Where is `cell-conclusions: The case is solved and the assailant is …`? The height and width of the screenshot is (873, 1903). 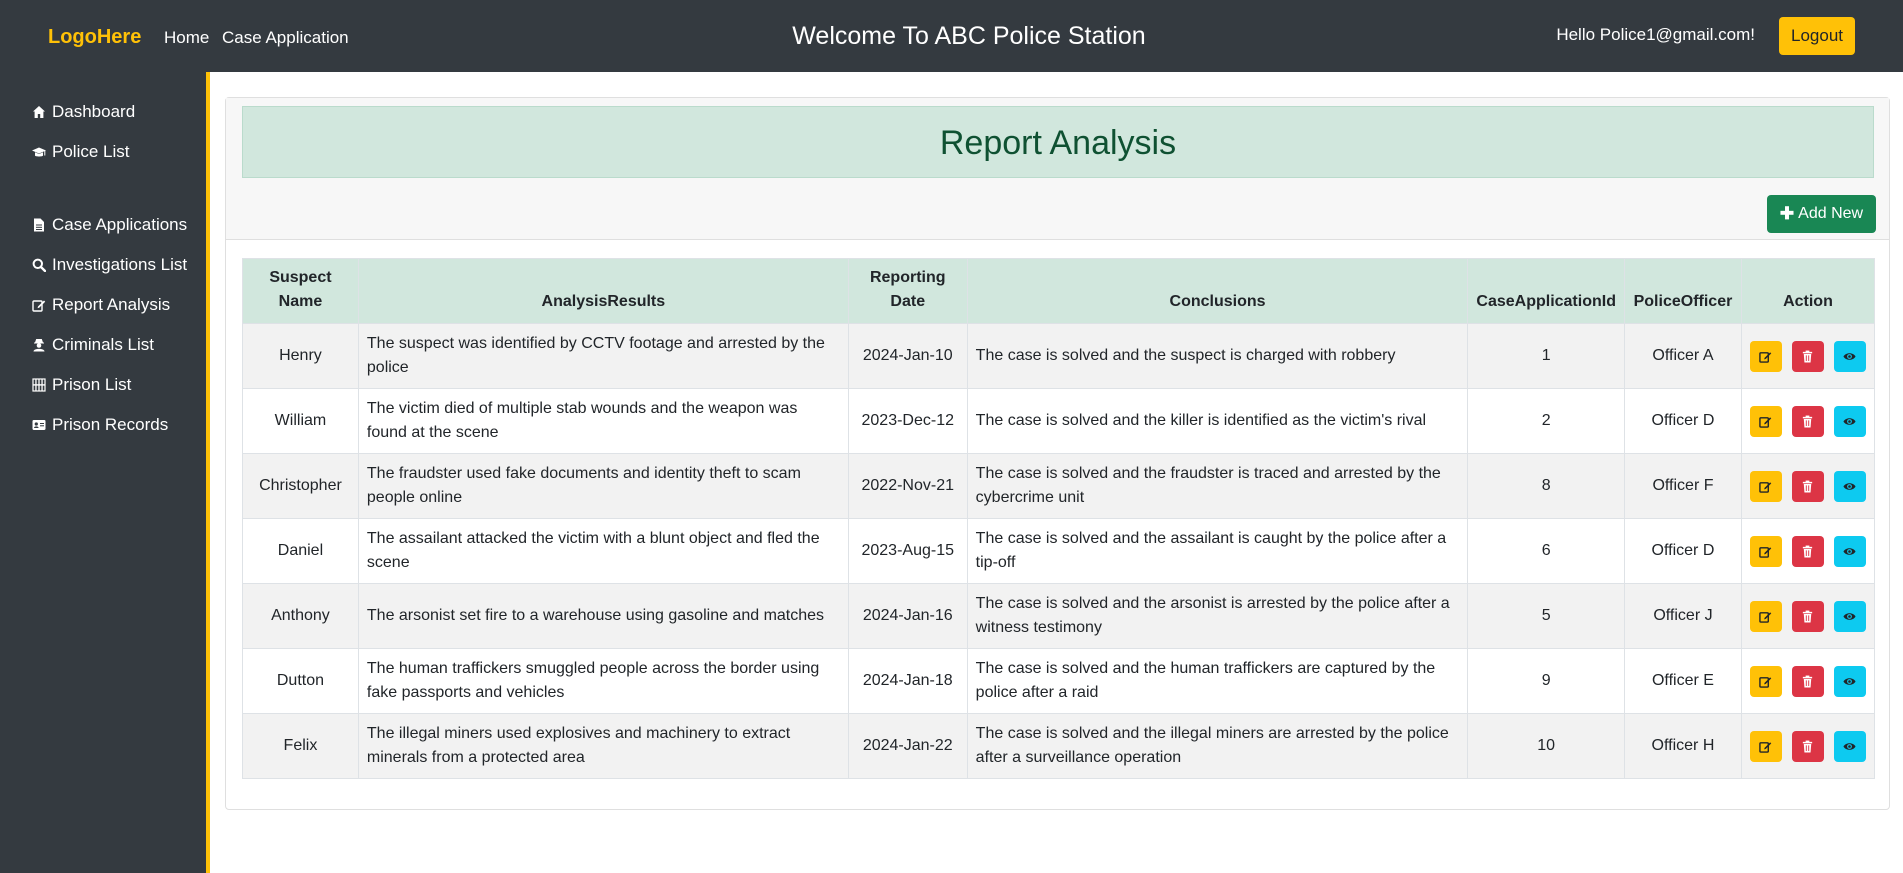
cell-conclusions: The case is solved and the assailant is … is located at coordinates (1217, 551).